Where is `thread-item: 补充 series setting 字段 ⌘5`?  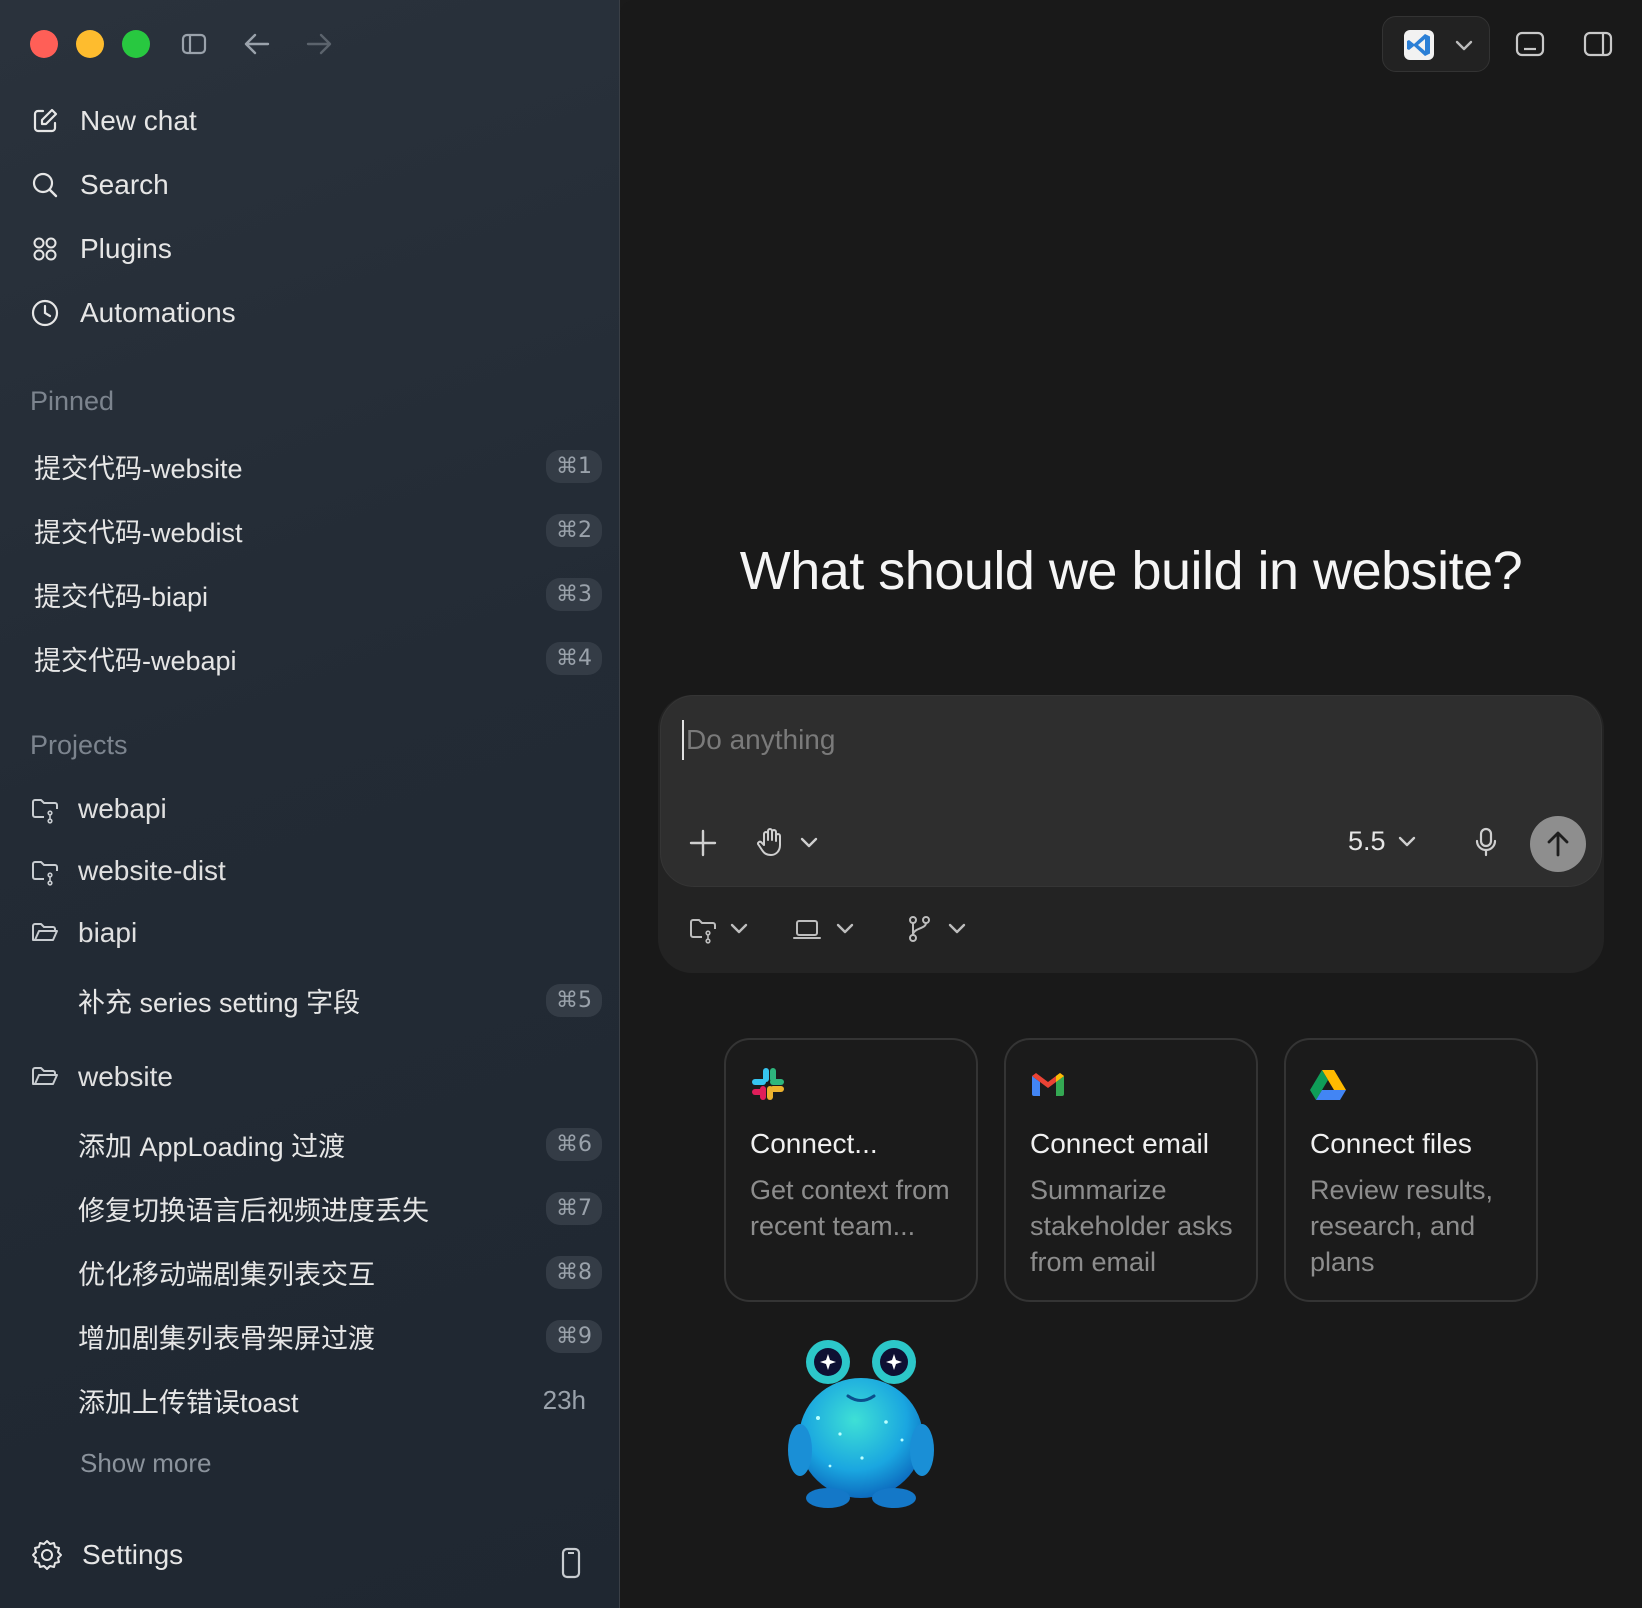 thread-item: 补充 series setting 字段 ⌘5 is located at coordinates (340, 1000).